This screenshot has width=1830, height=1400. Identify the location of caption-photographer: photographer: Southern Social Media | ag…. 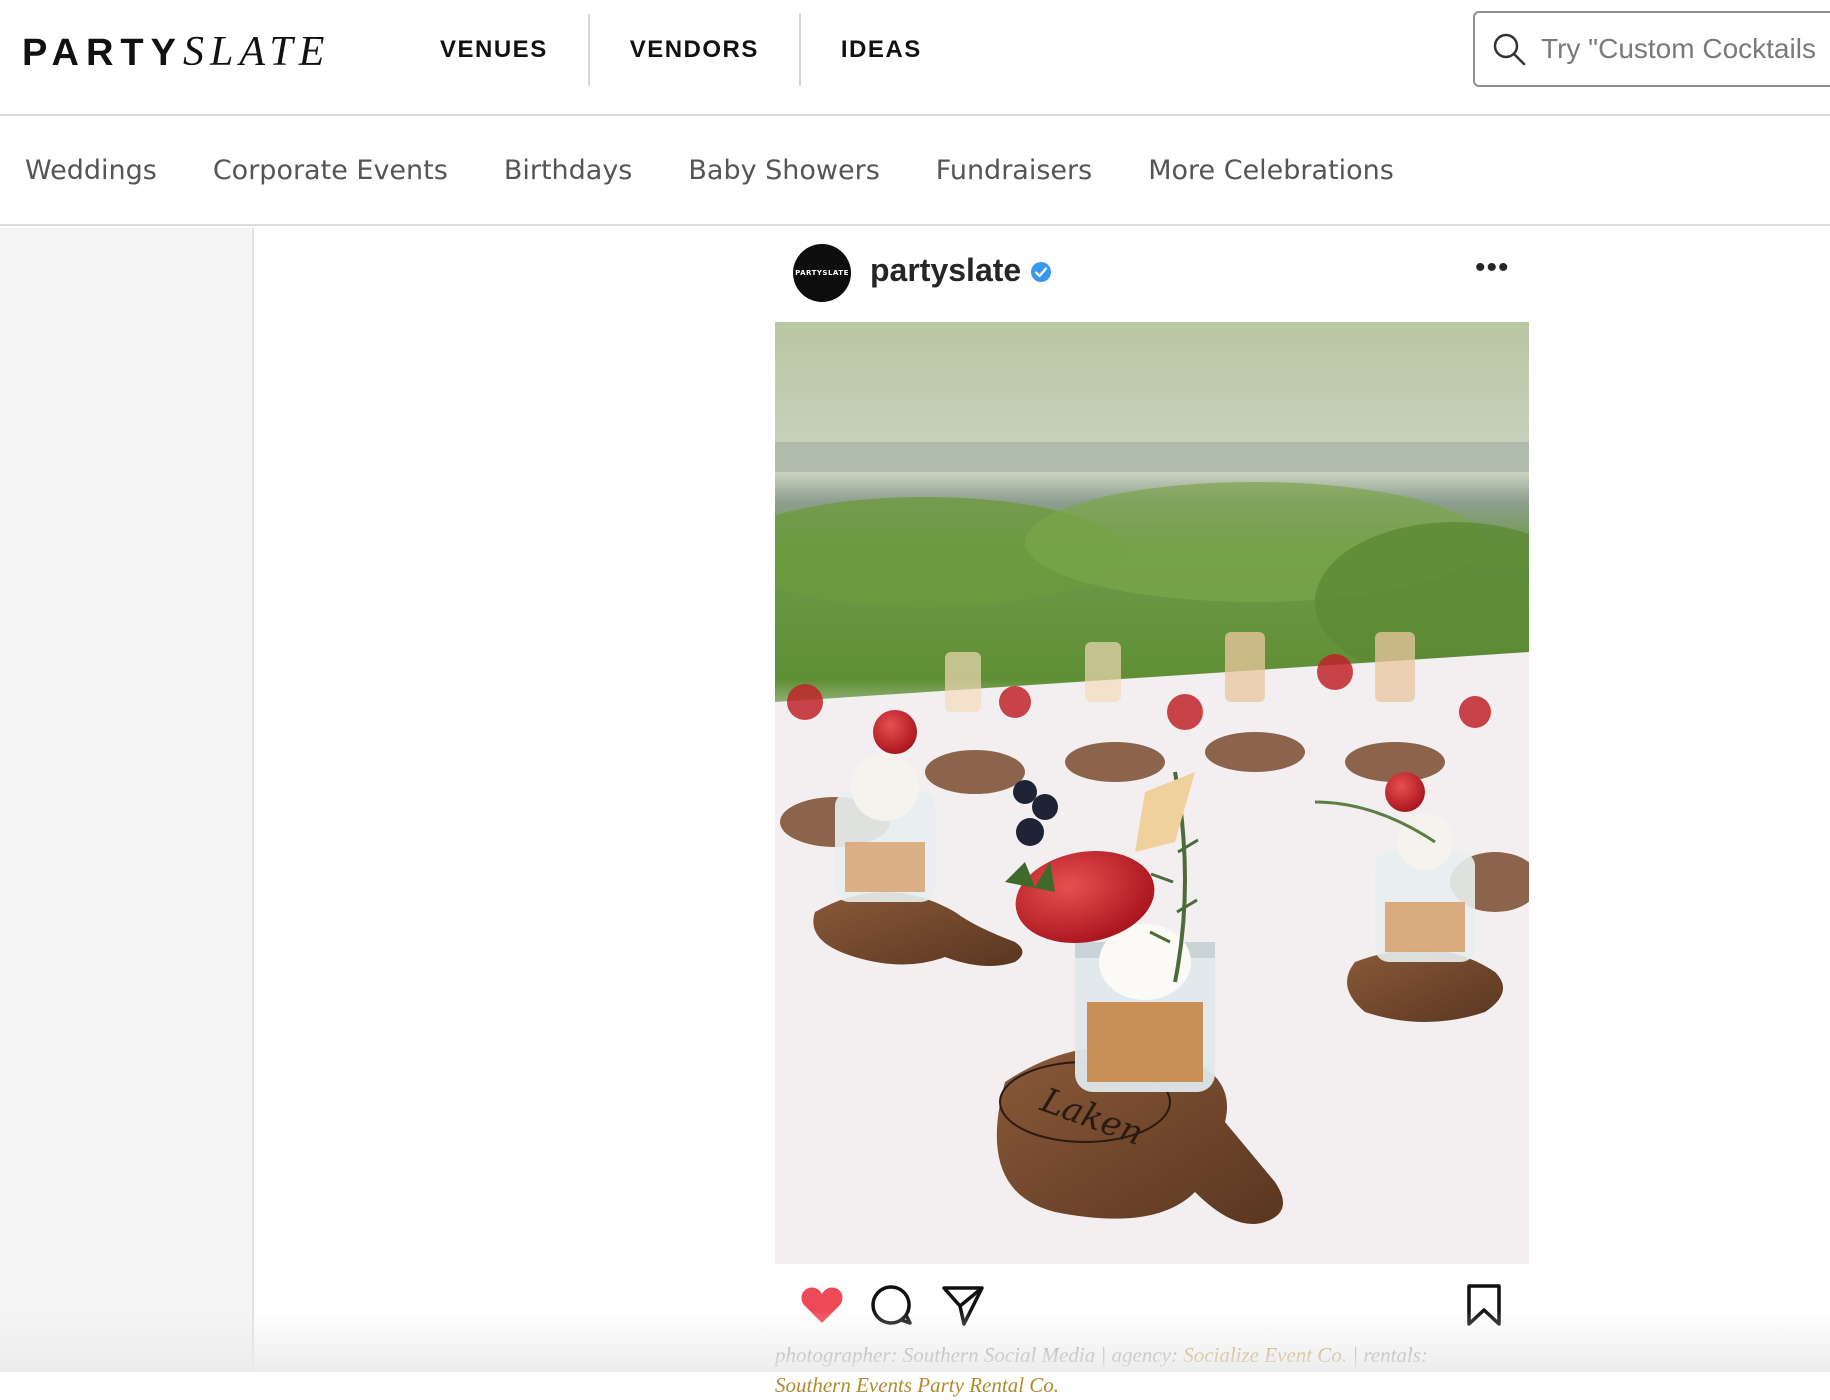
(979, 1355).